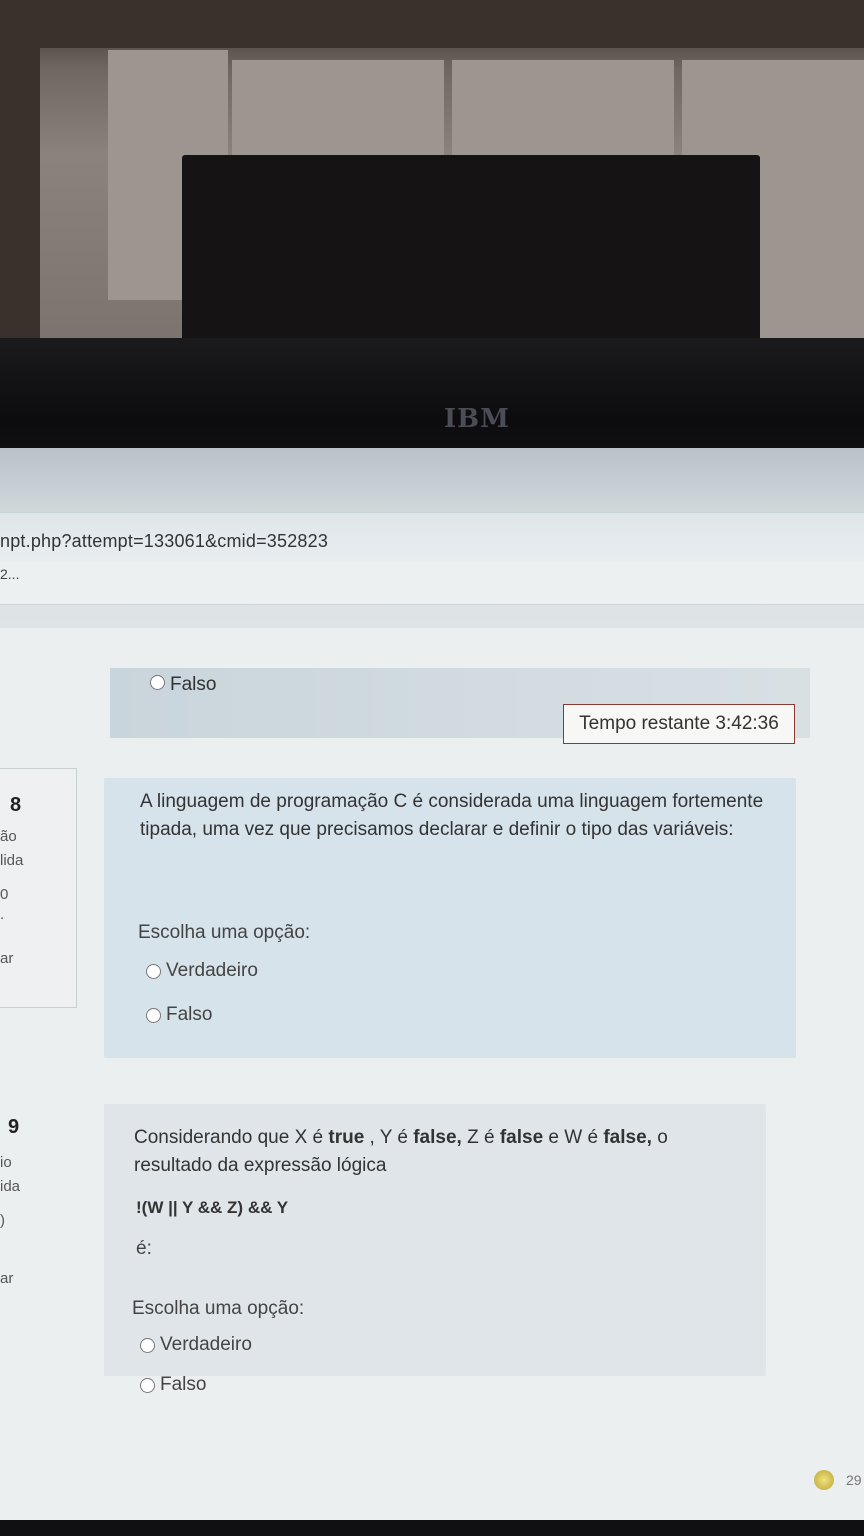 The width and height of the screenshot is (864, 1536). I want to click on text-fragment: e W é, so click(573, 1137).